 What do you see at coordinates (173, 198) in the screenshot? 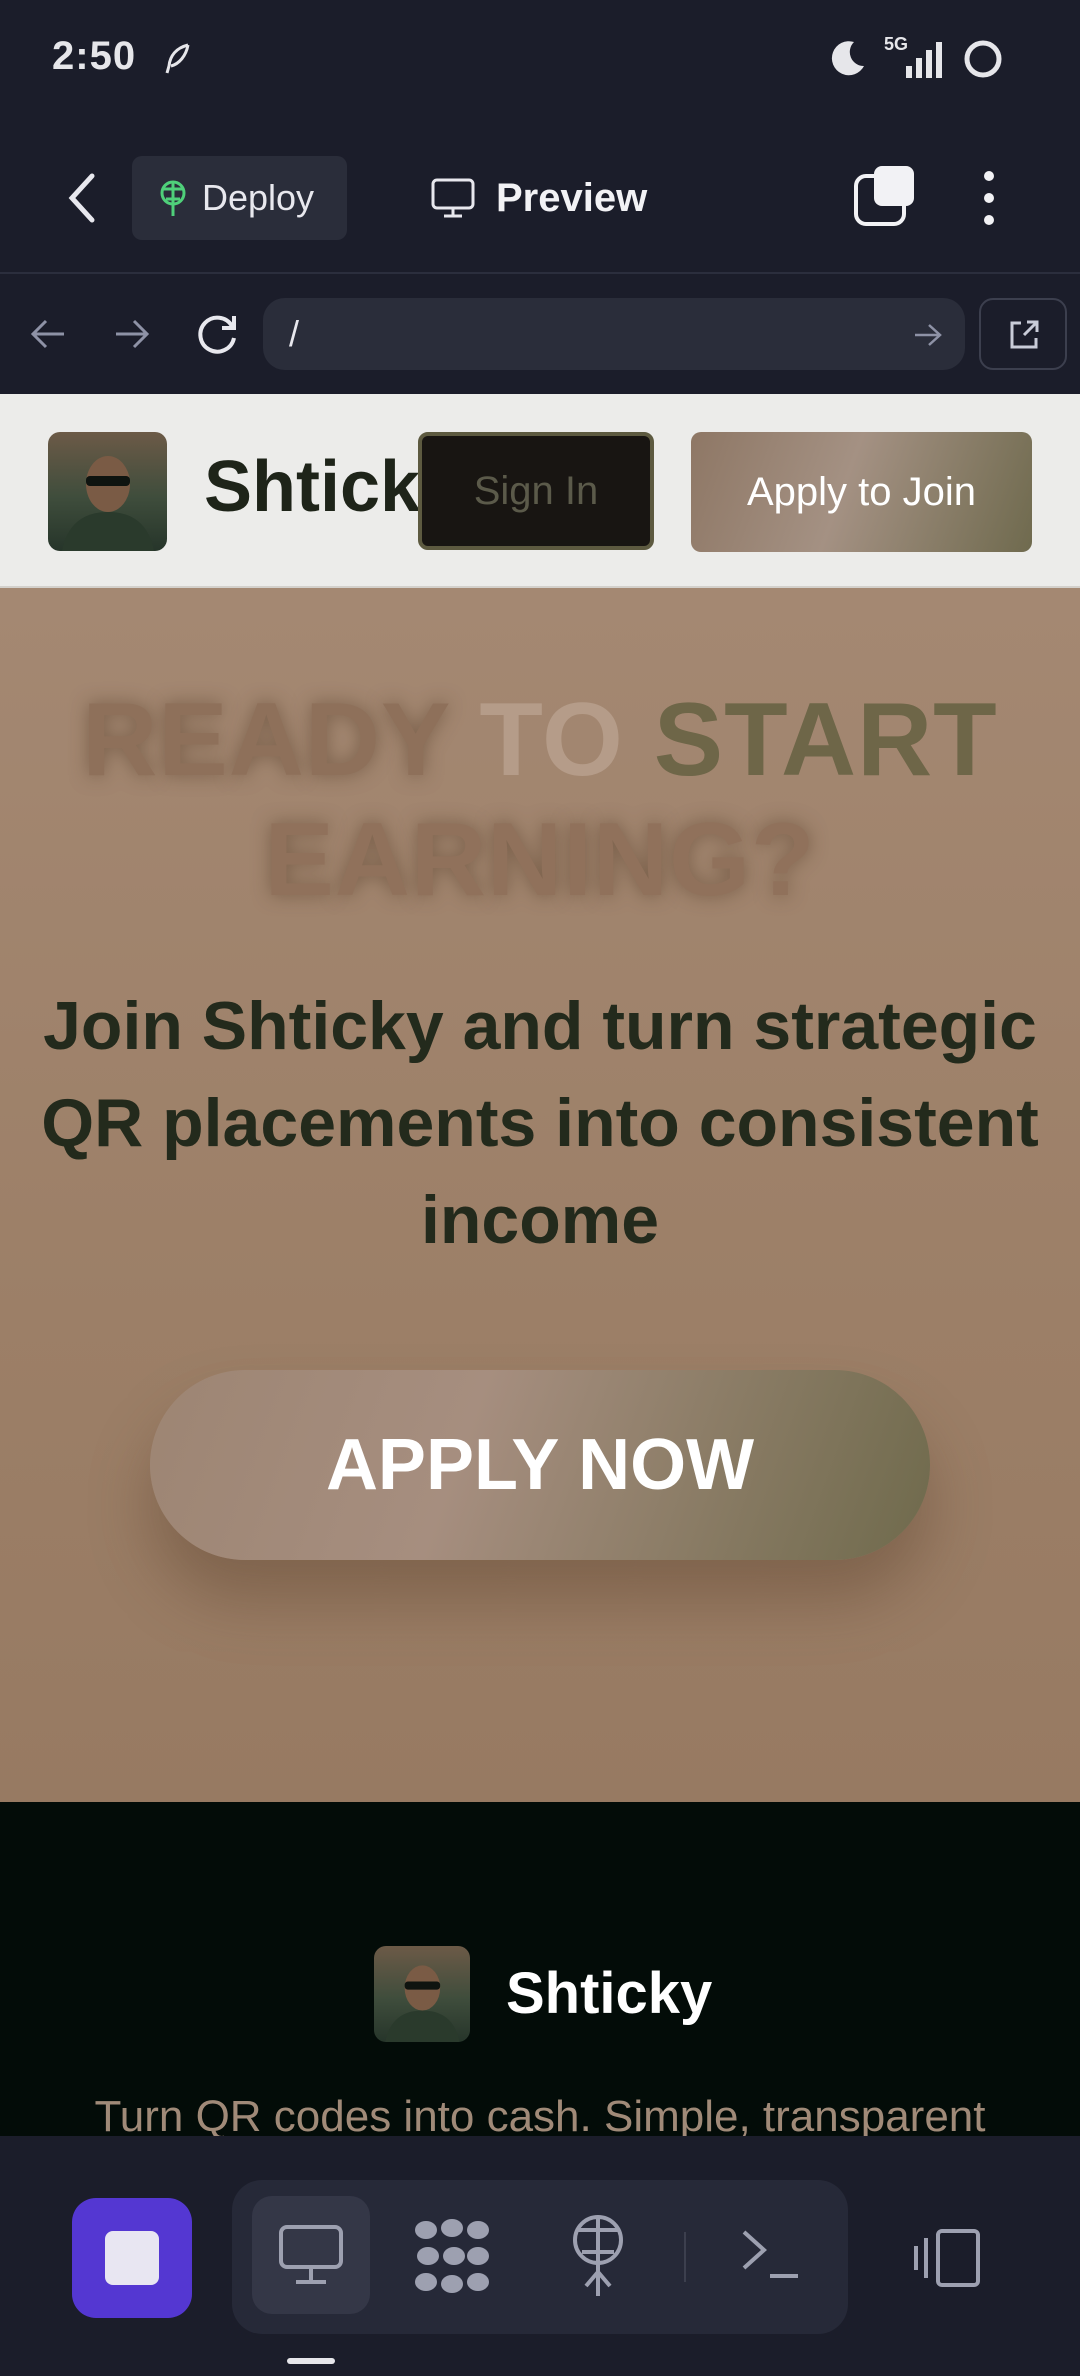
I see `deploy-icon` at bounding box center [173, 198].